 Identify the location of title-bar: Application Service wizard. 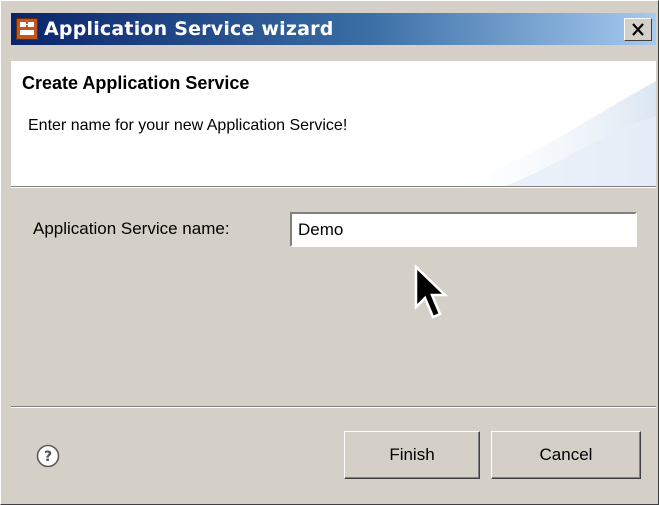
(333, 29).